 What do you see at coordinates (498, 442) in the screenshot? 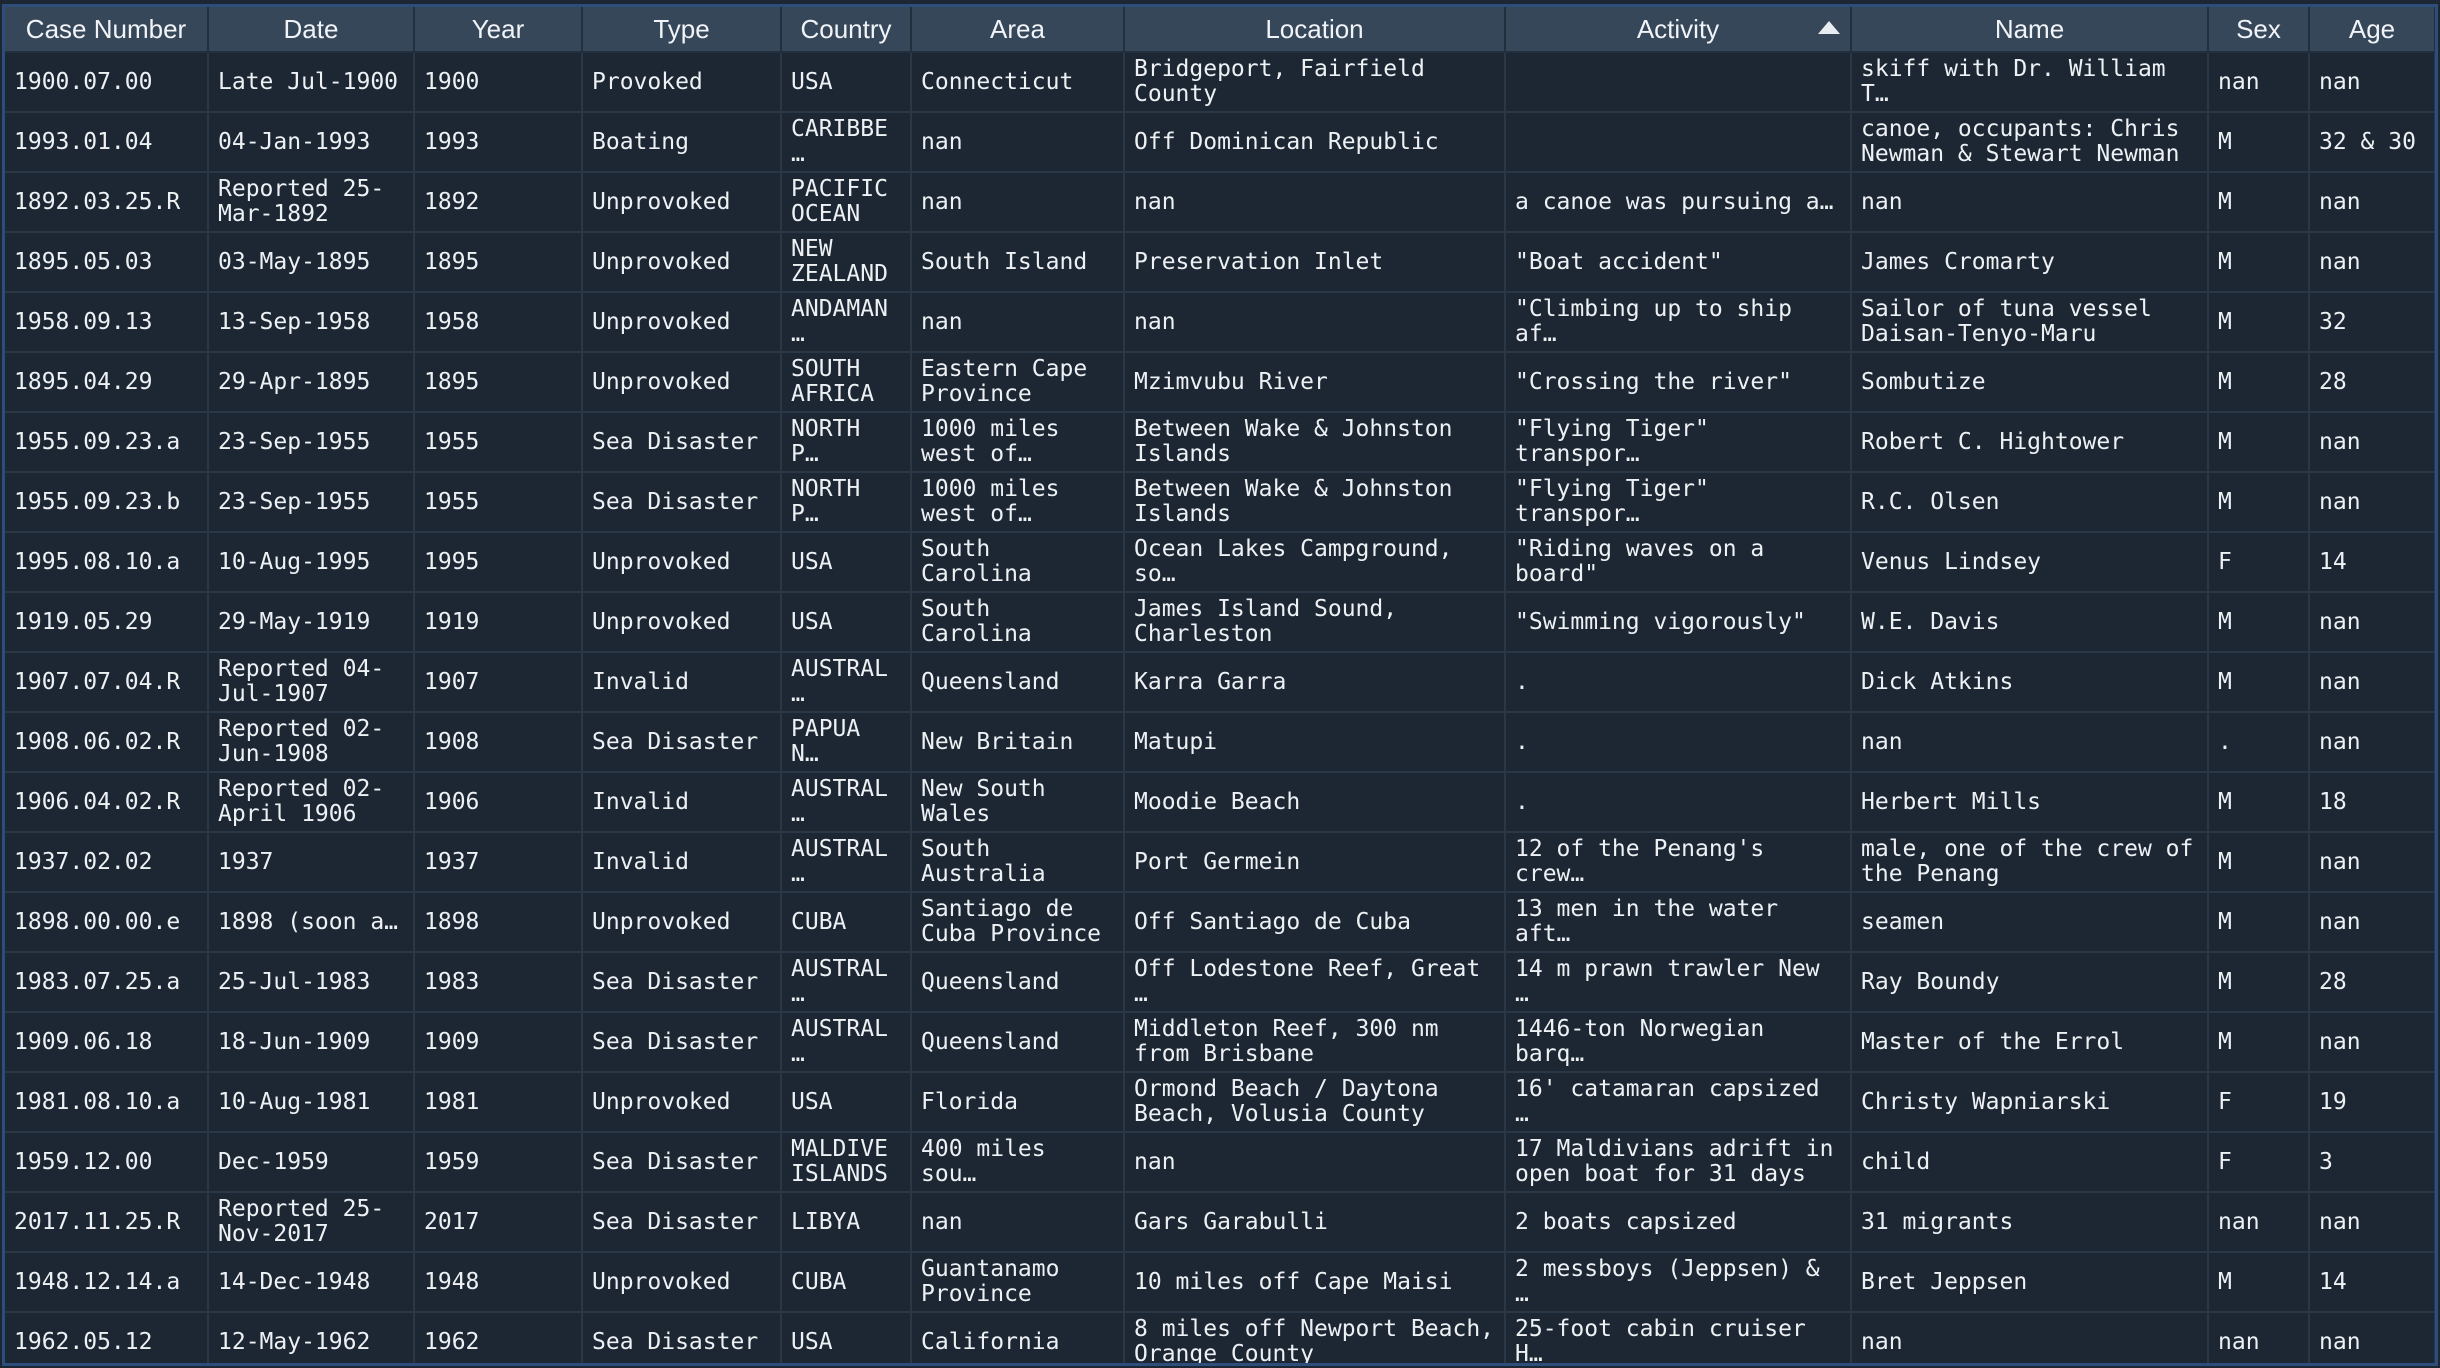
I see `cell-year: 1955` at bounding box center [498, 442].